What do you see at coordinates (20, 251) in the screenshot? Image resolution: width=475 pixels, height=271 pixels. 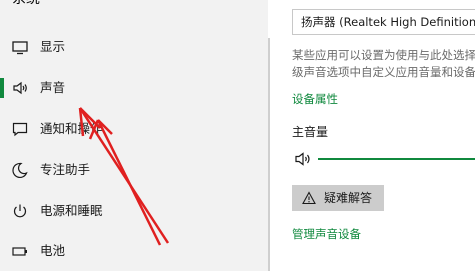 I see `battery-icon` at bounding box center [20, 251].